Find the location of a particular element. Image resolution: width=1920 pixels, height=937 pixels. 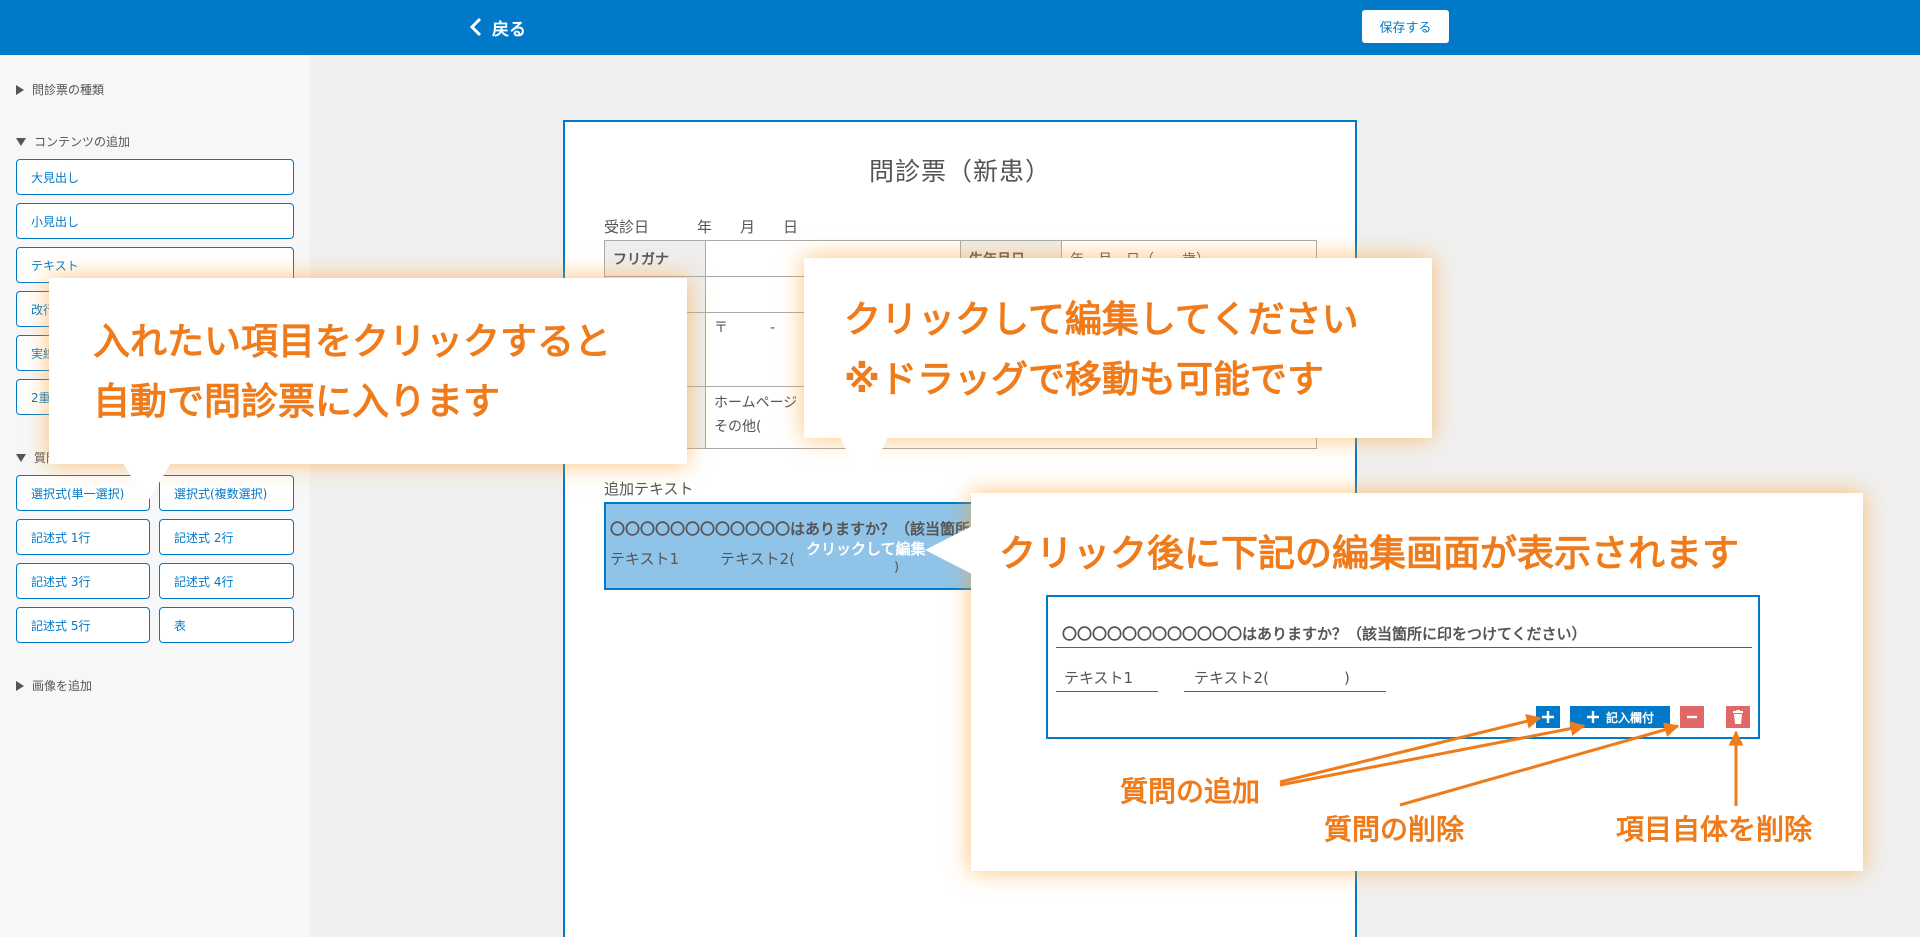

add-question-button is located at coordinates (1548, 717).